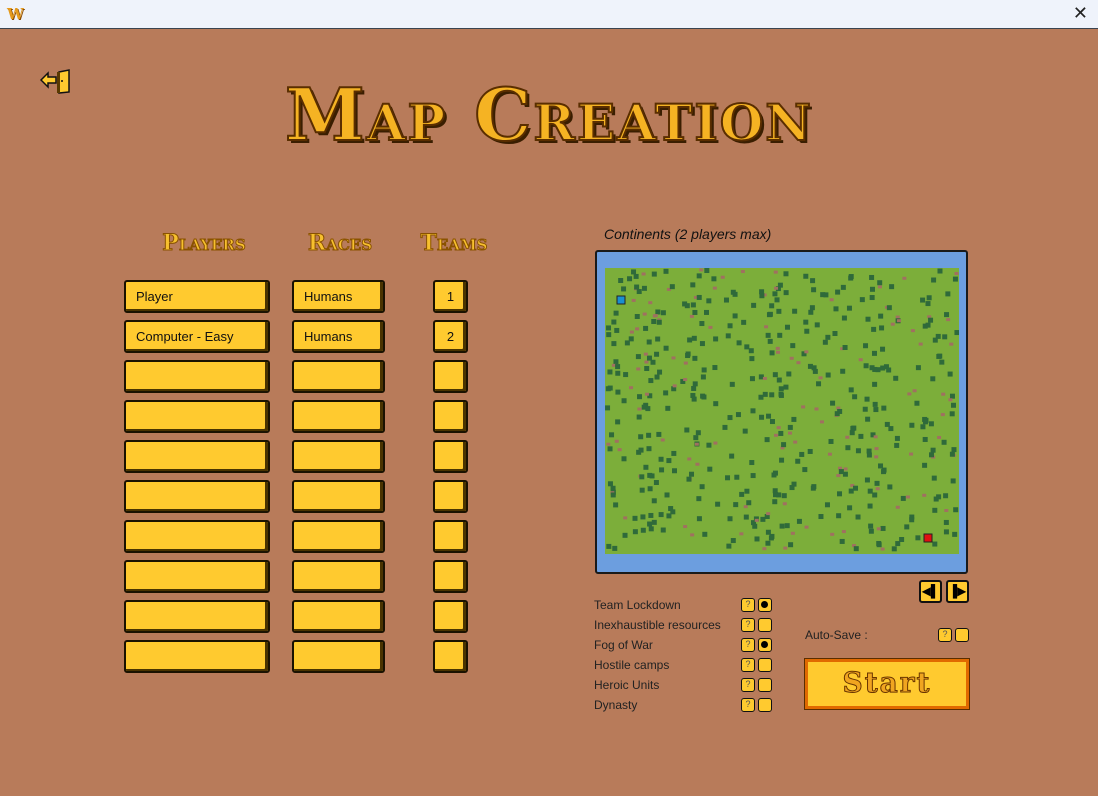  Describe the element at coordinates (962, 635) in the screenshot. I see `autosave-checkbox` at that location.